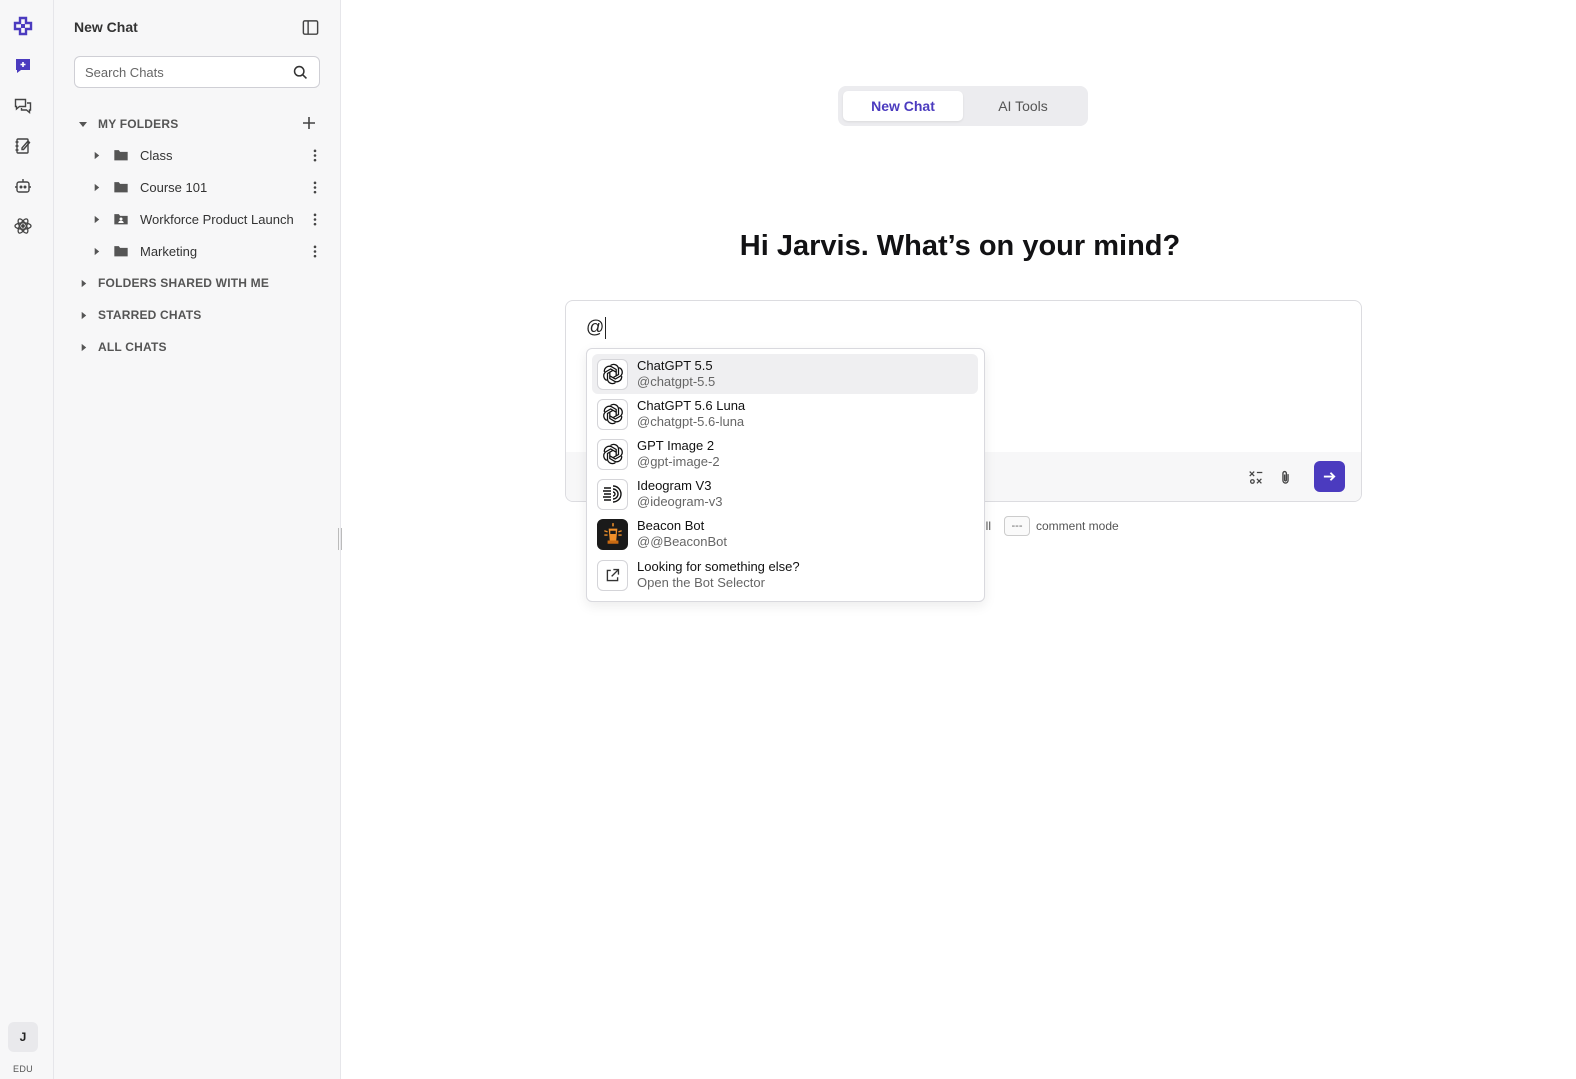  Describe the element at coordinates (785, 534) in the screenshot. I see `mention-item-beacon-bot: Beacon Bot @@BeaconBot` at that location.